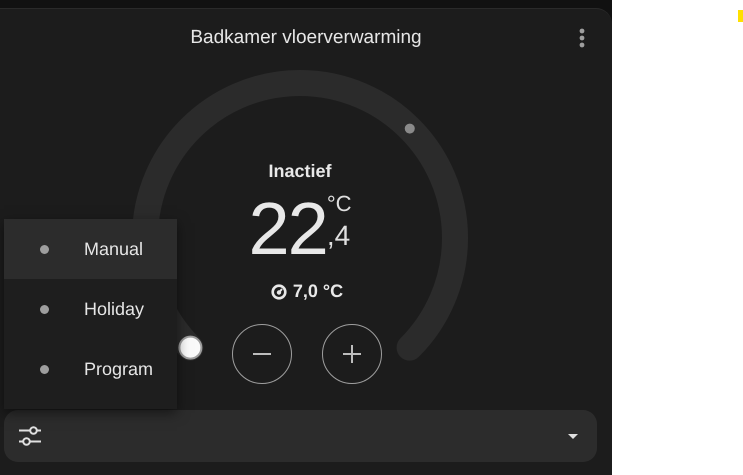 This screenshot has width=743, height=475. Describe the element at coordinates (573, 436) in the screenshot. I see `dropdown-caret-icon` at that location.